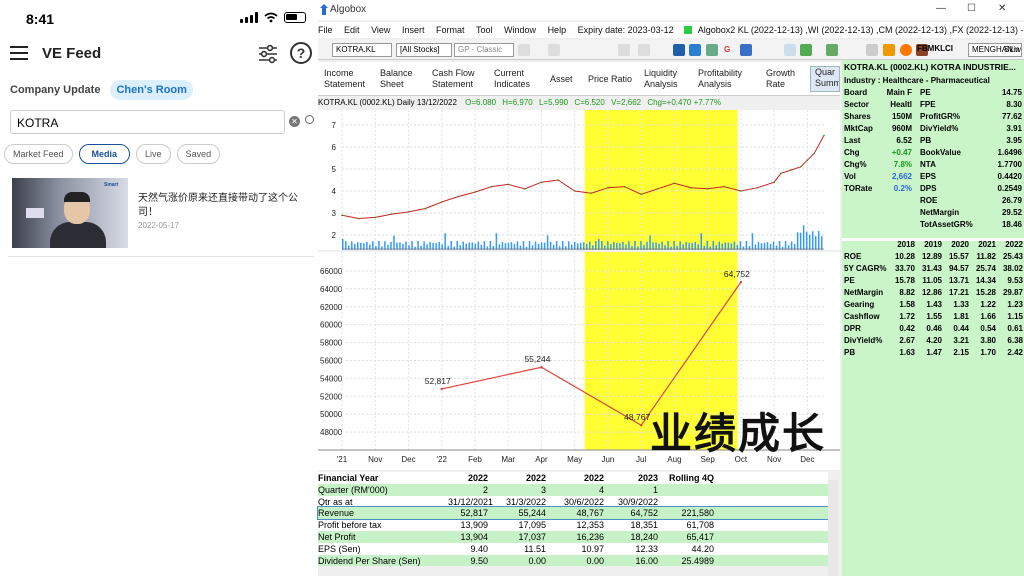  What do you see at coordinates (573, 536) in the screenshot?
I see `table-row: Net Profit 13,904 17,037 16,236 18,240 65,417` at bounding box center [573, 536].